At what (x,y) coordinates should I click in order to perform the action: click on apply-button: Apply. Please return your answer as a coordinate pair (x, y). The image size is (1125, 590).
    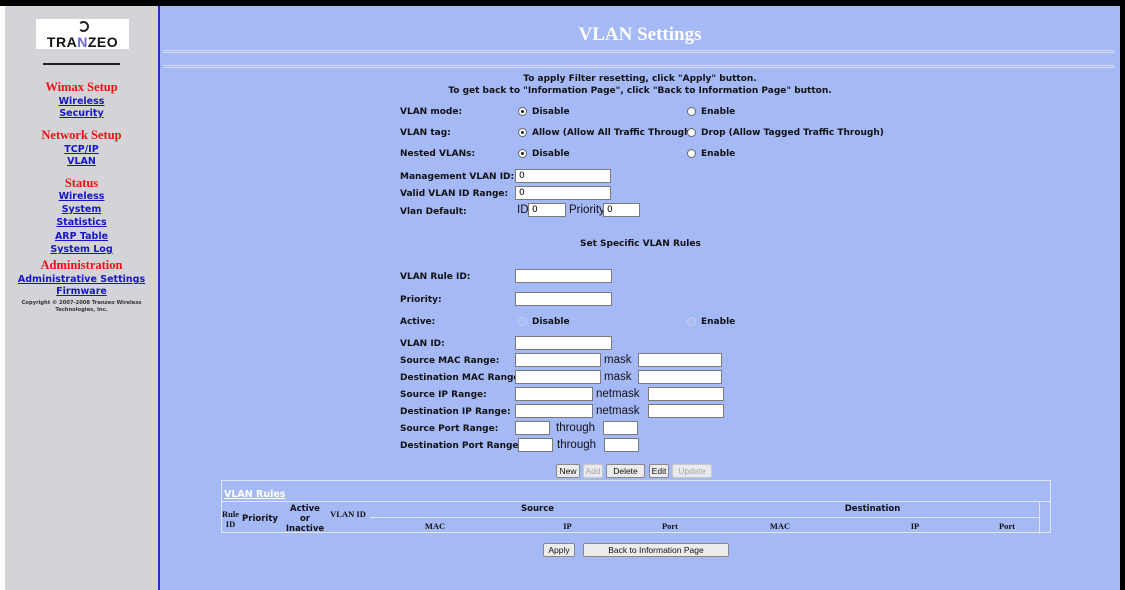
    Looking at the image, I should click on (559, 550).